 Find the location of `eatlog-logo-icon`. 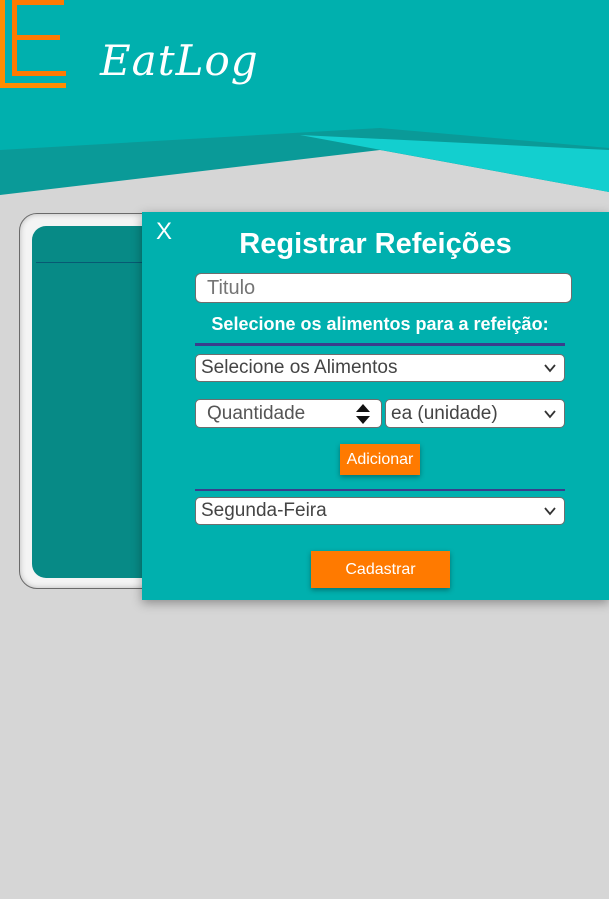

eatlog-logo-icon is located at coordinates (33, 44).